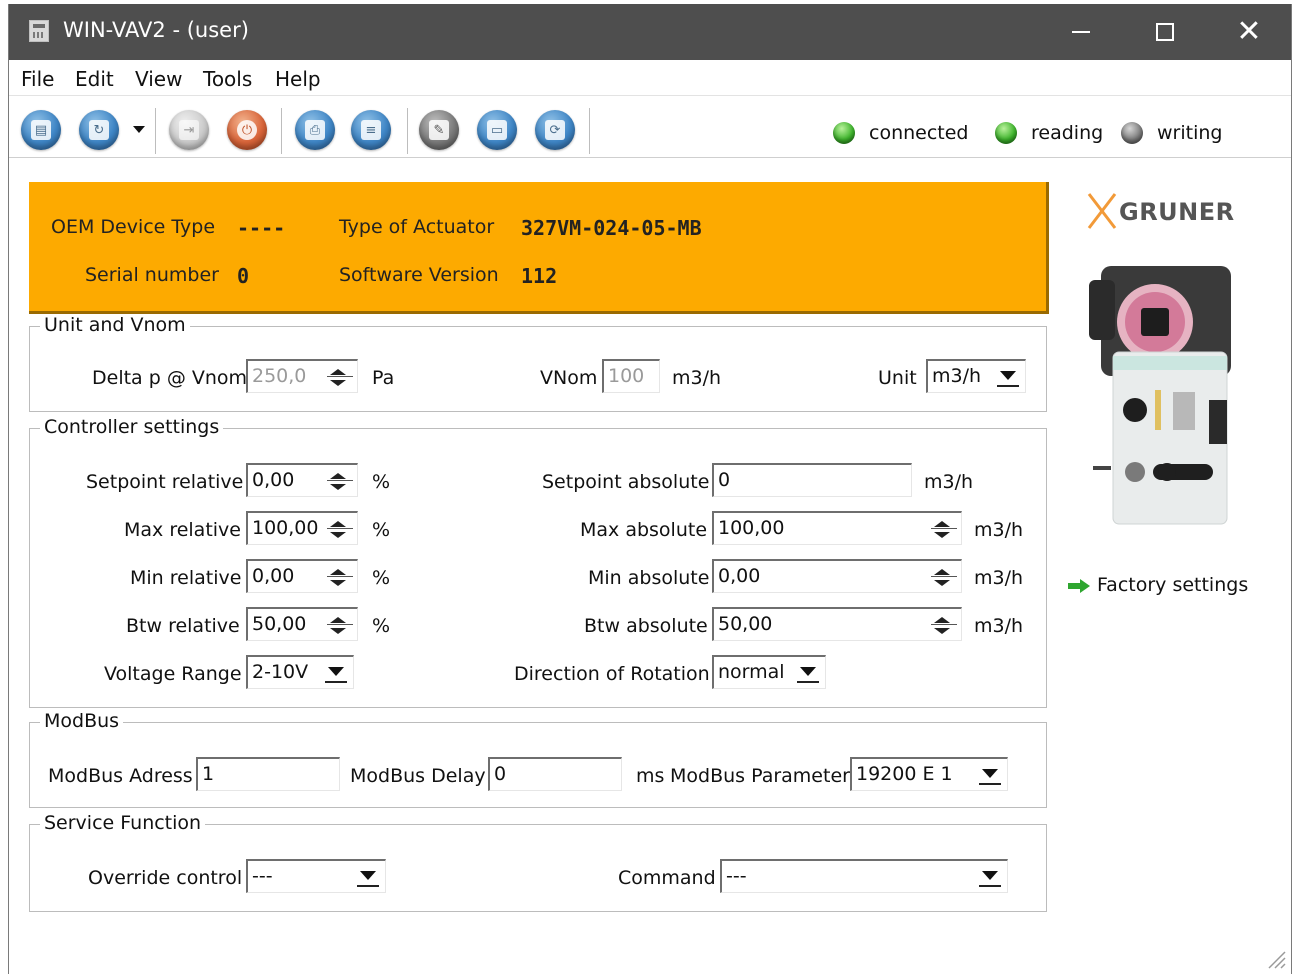 The width and height of the screenshot is (1292, 974). Describe the element at coordinates (1157, 585) in the screenshot. I see `factory-settings-link: Factory settings` at that location.